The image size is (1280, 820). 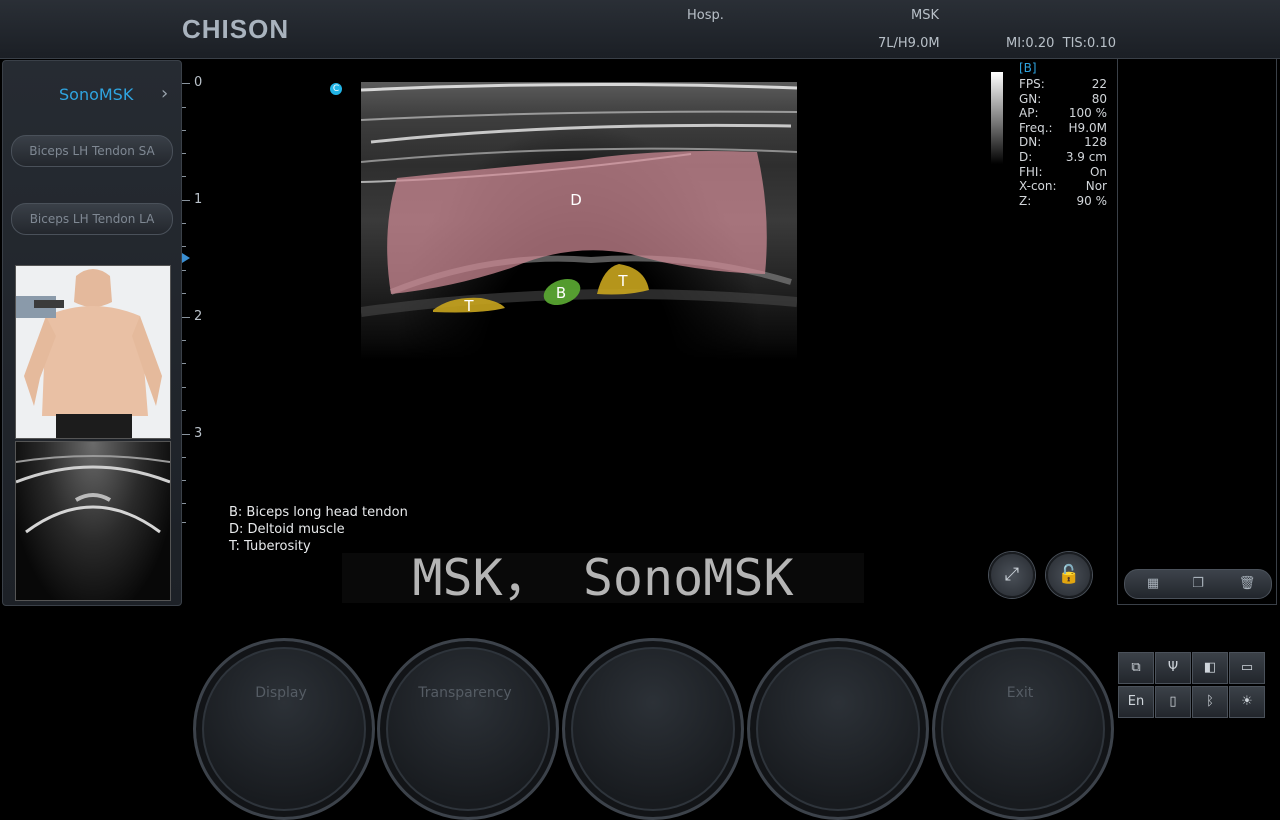 I want to click on knob-transparency, so click(x=468, y=729).